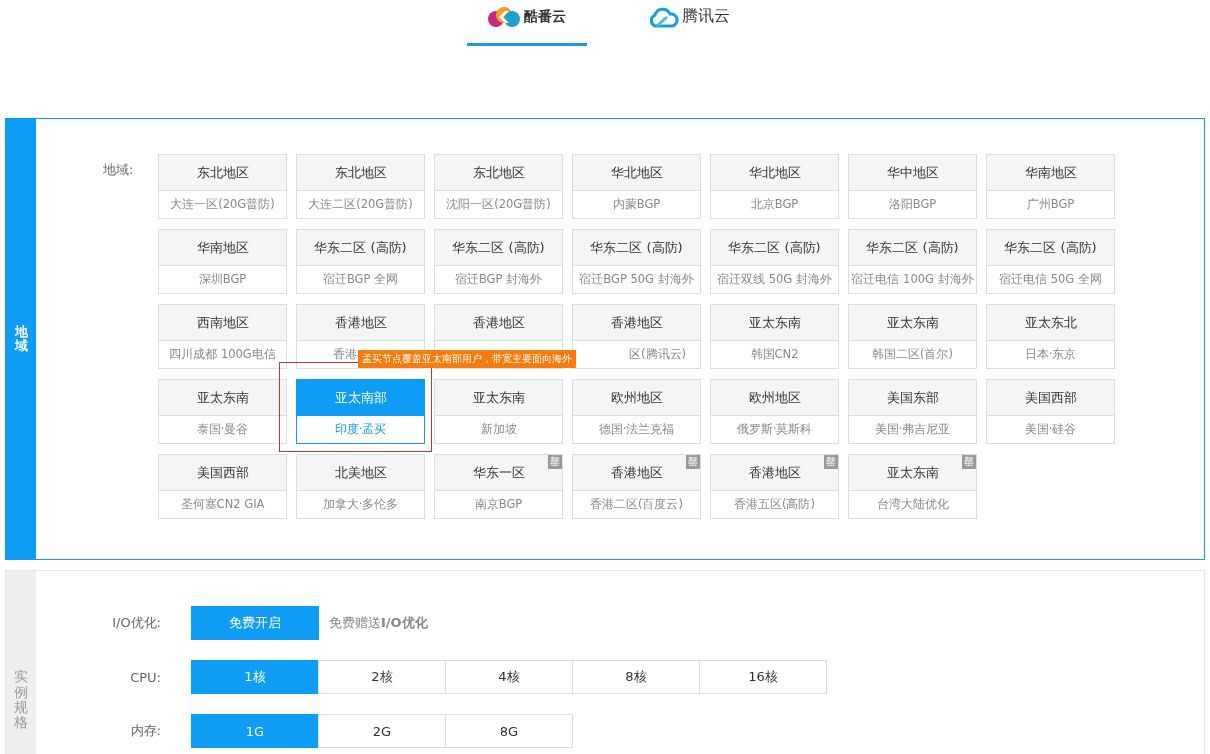 The width and height of the screenshot is (1210, 754). I want to click on field-label: 地域:, so click(119, 170).